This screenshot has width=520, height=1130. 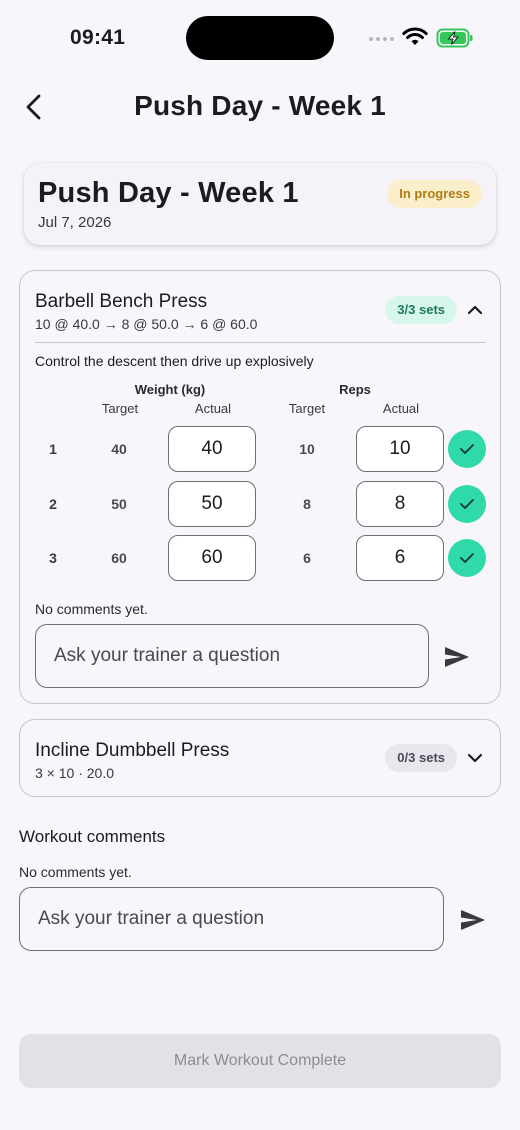 I want to click on actual-weight-input: 50, so click(x=212, y=504).